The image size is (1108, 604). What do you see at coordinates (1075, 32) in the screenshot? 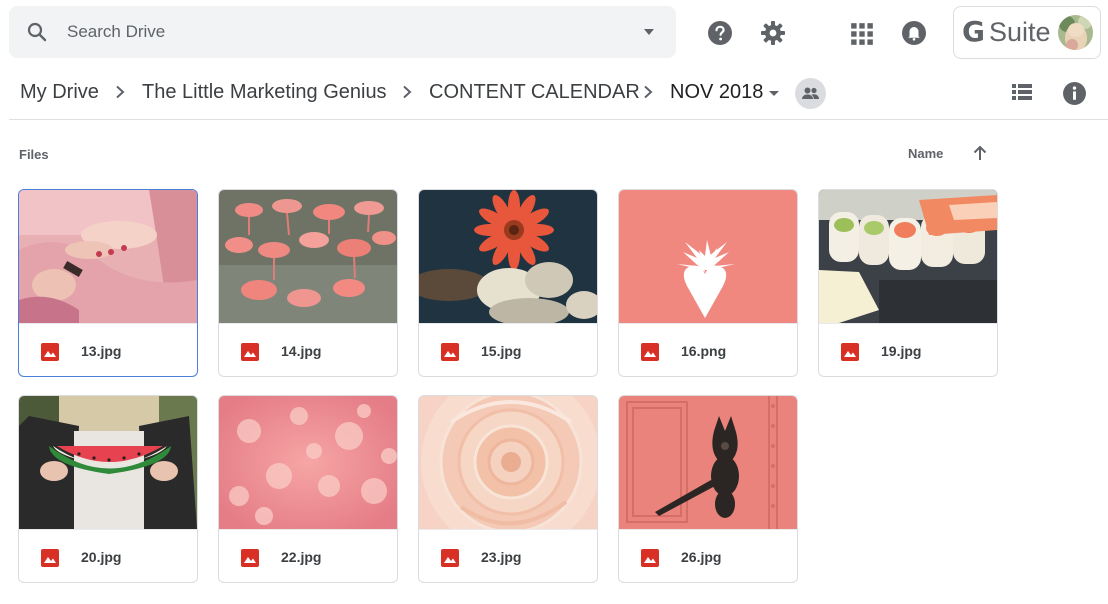
I see `avatar` at bounding box center [1075, 32].